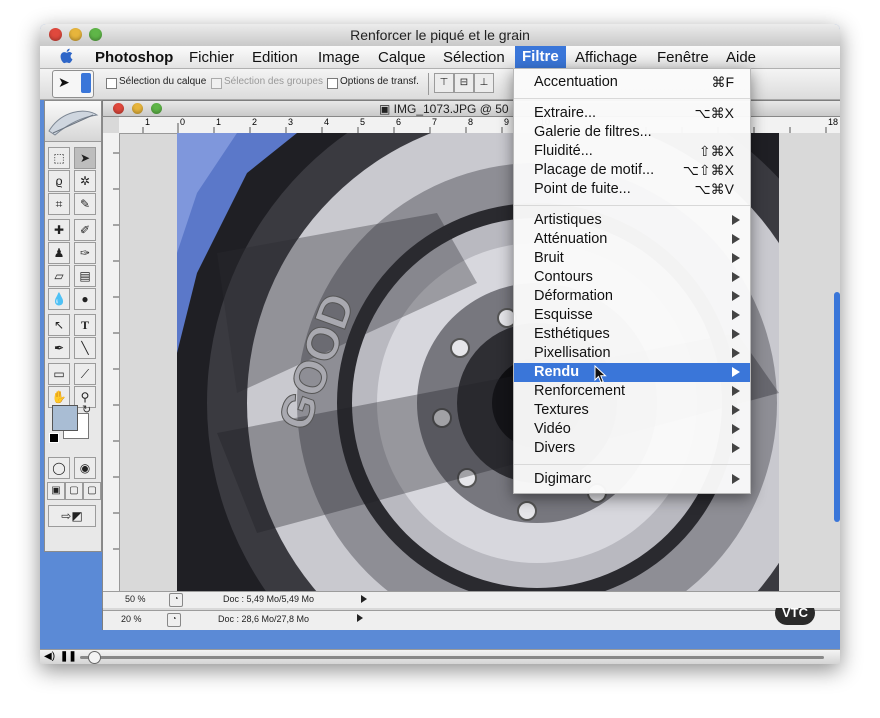  Describe the element at coordinates (632, 113) in the screenshot. I see `menu-item-extraire: Extraire... ⌥⌘X` at that location.